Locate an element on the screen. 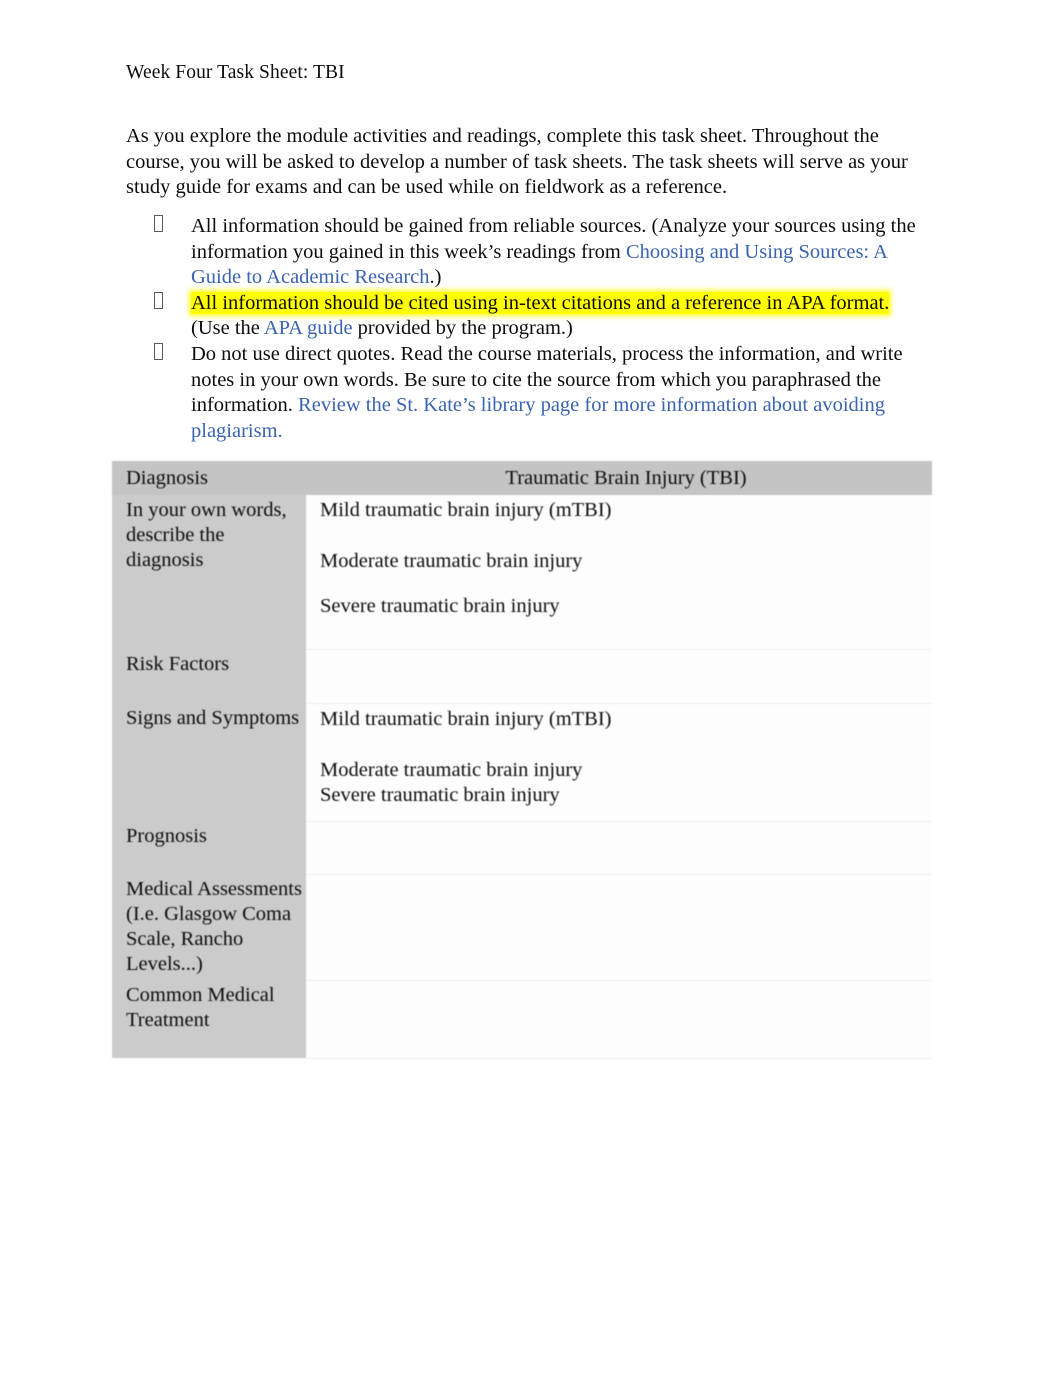 The height and width of the screenshot is (1377, 1062). table-row: Risk Factors is located at coordinates (522, 676).